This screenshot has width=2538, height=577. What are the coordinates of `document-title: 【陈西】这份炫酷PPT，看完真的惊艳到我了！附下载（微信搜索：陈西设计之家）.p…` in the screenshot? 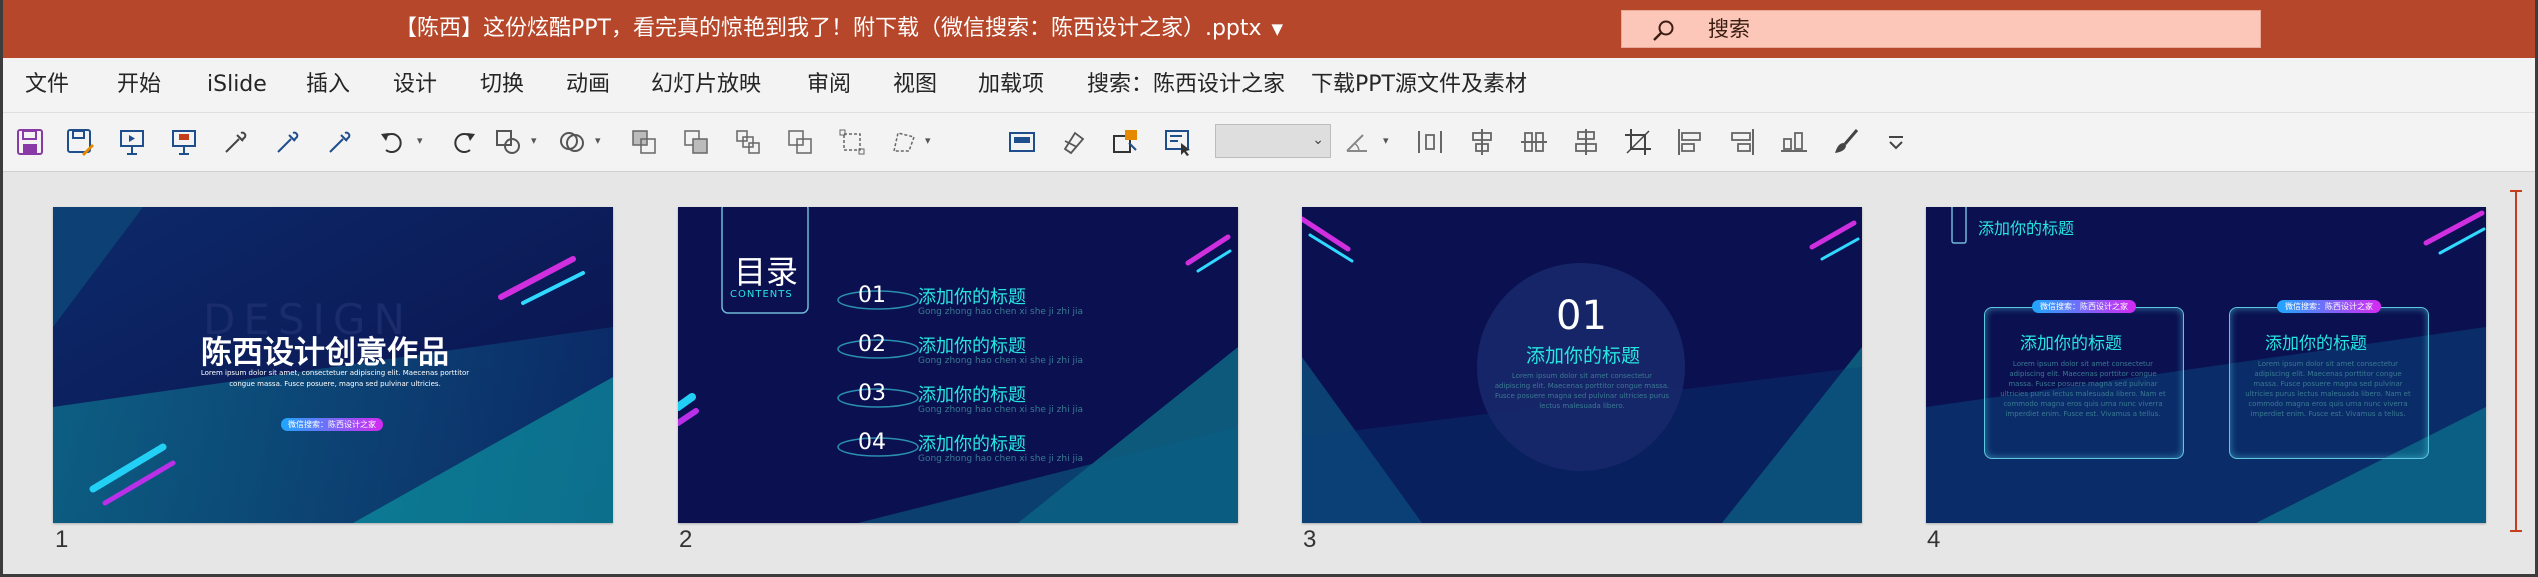 It's located at (839, 29).